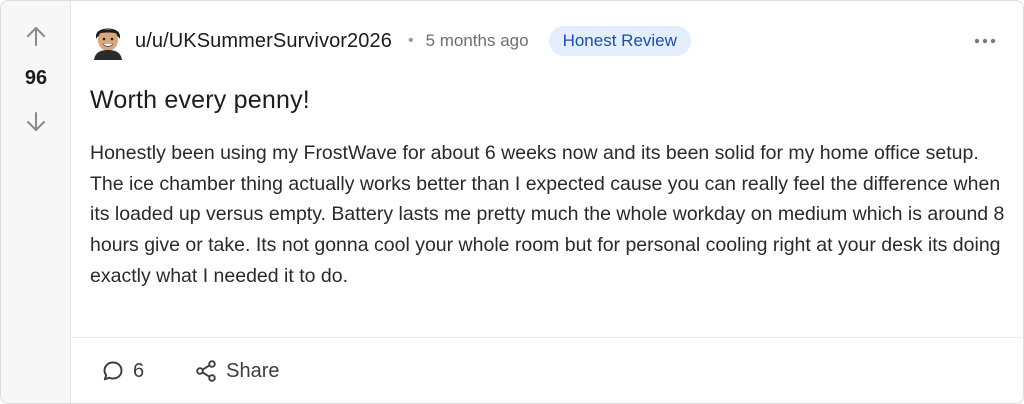  Describe the element at coordinates (619, 41) in the screenshot. I see `flair-badge: Honest Review` at that location.